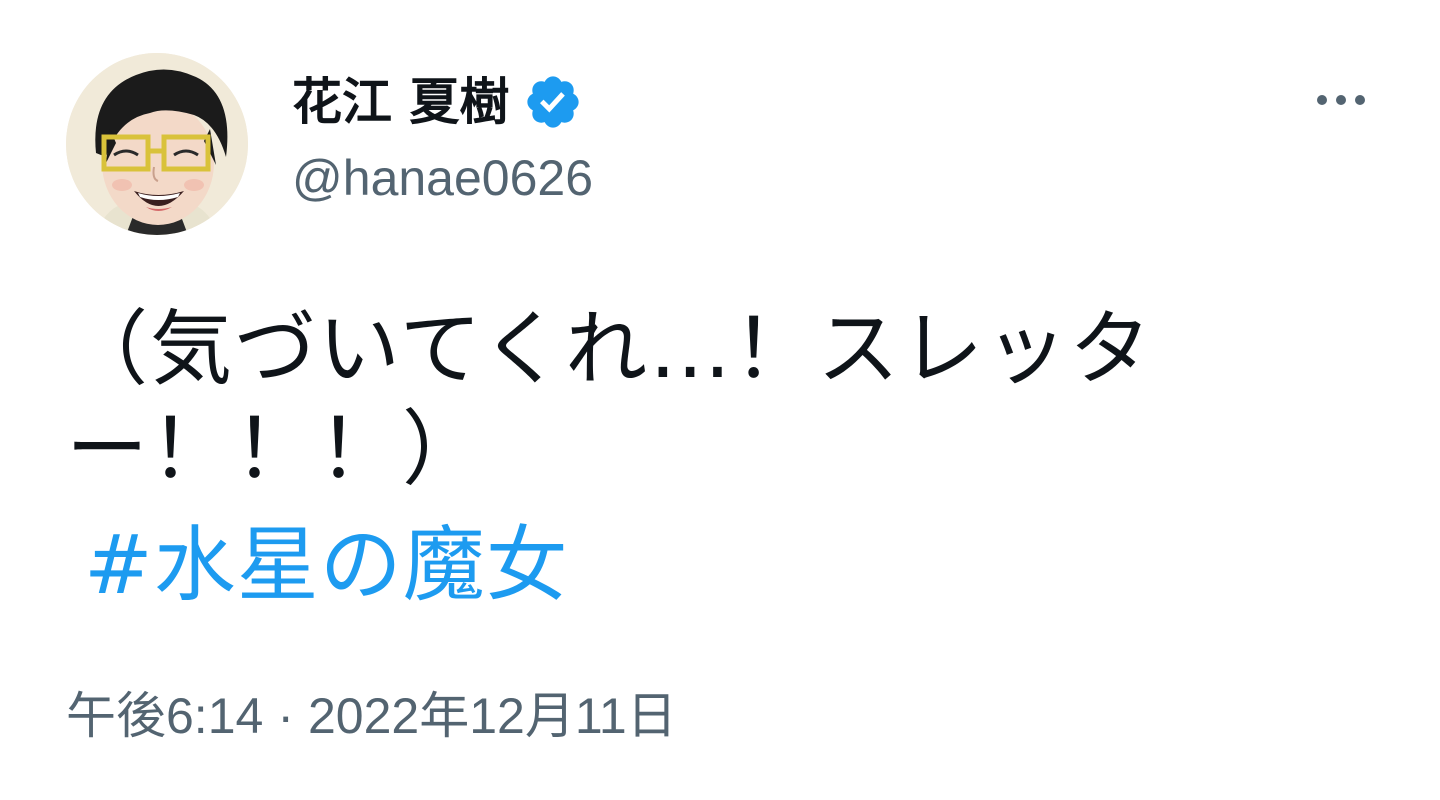 The height and width of the screenshot is (800, 1440). I want to click on timestamp-row: 午後6:14 · 2022年12月11日, so click(371, 716).